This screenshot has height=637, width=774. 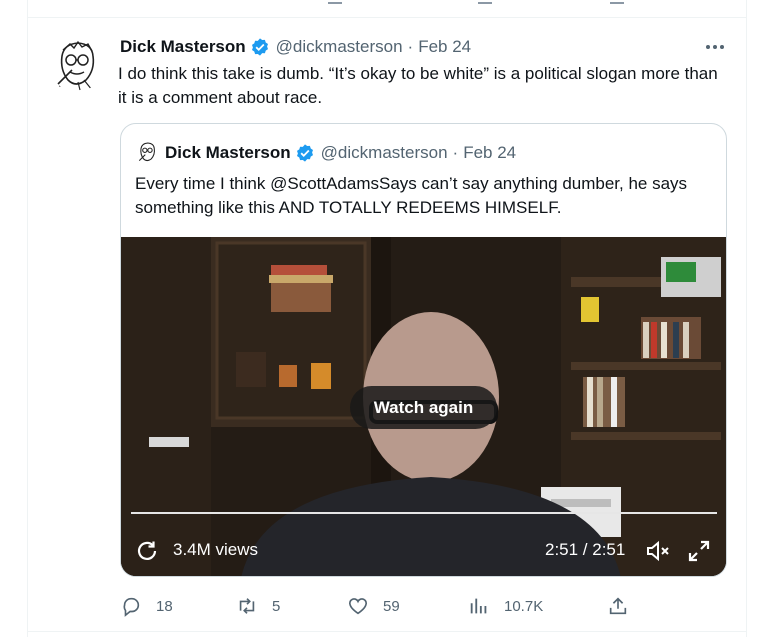 I want to click on tweet-actions: 18 5 59 10.7K, so click(x=387, y=606).